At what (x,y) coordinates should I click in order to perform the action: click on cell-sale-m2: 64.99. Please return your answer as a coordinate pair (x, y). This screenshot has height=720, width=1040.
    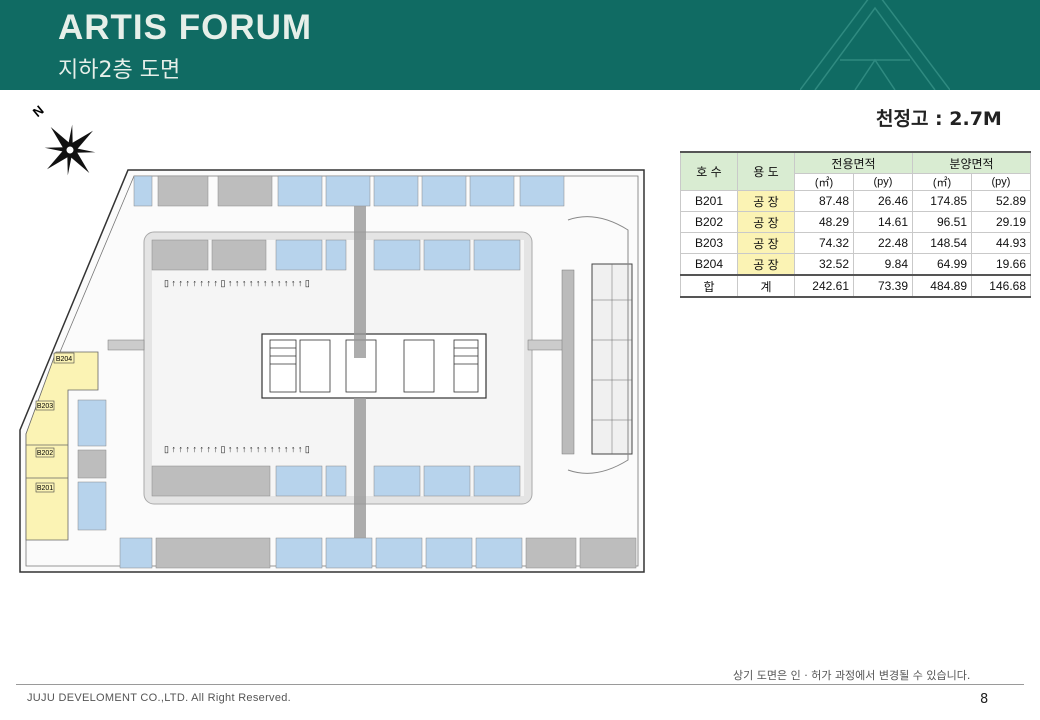
    Looking at the image, I should click on (942, 264).